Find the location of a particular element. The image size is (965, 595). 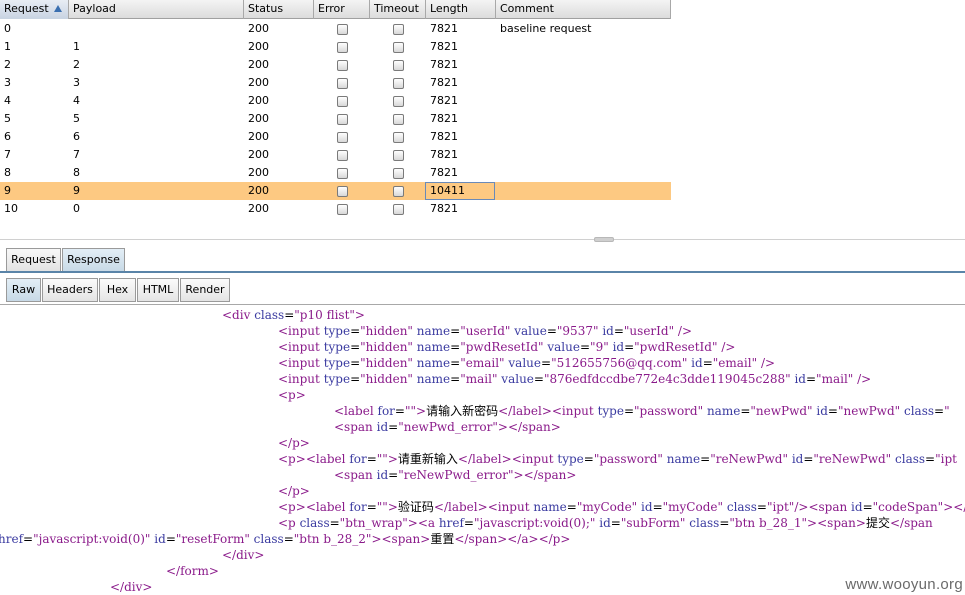

table-row: 7 7 200 7821 is located at coordinates (335, 155).